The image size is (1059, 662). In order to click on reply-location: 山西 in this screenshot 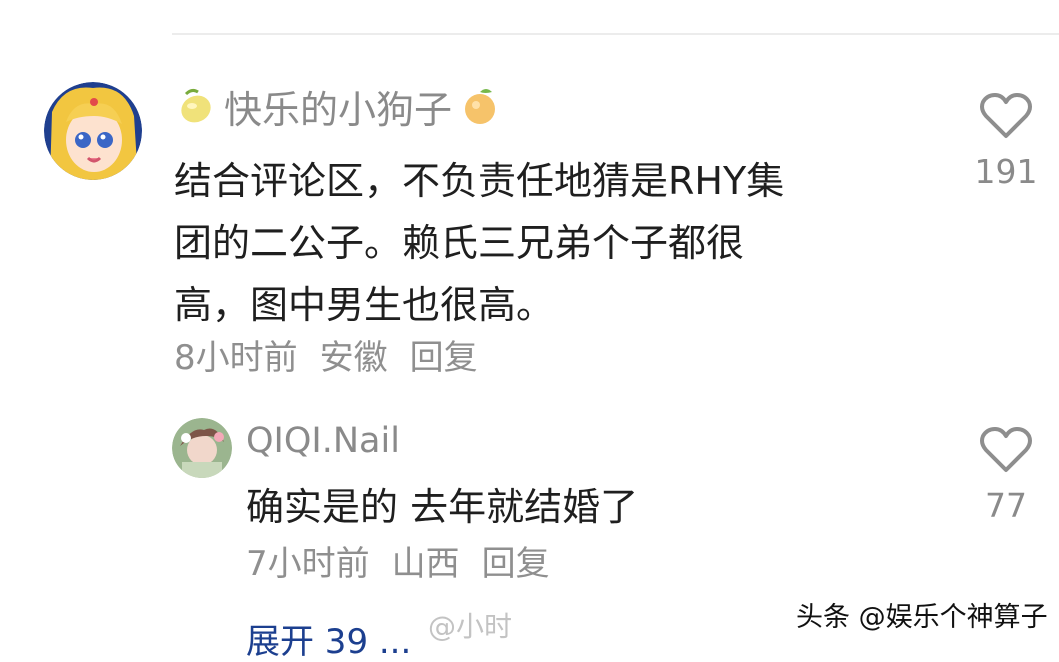, I will do `click(425, 564)`.